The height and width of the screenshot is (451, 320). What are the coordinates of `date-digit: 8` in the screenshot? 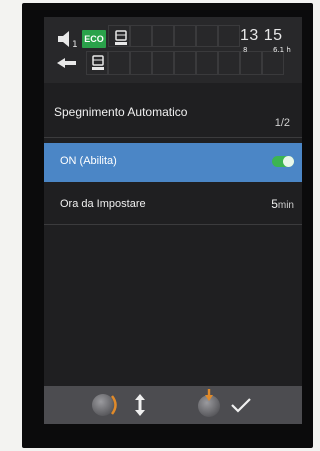 It's located at (245, 50).